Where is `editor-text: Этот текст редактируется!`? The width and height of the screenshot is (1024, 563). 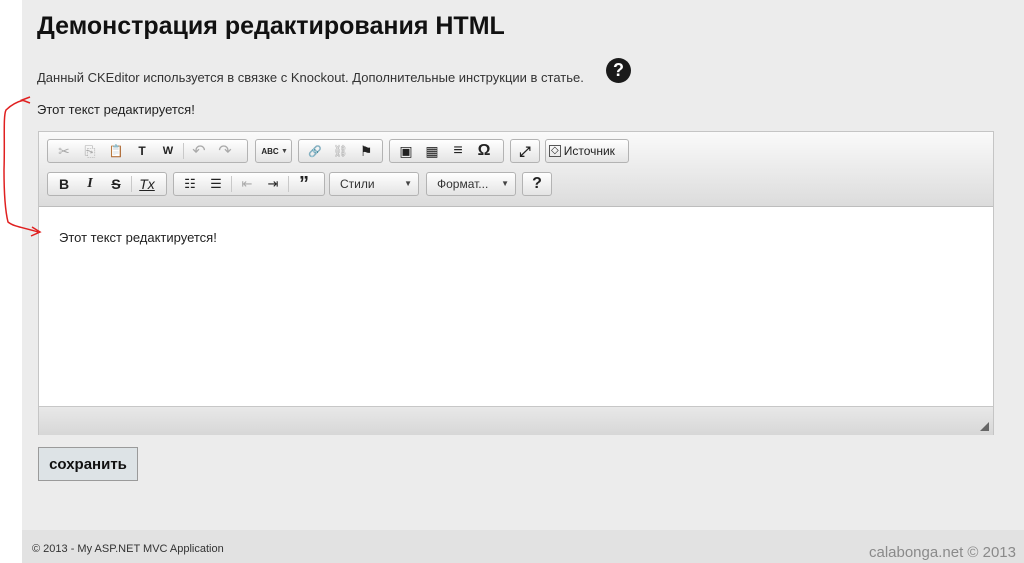
editor-text: Этот текст редактируется! is located at coordinates (138, 237).